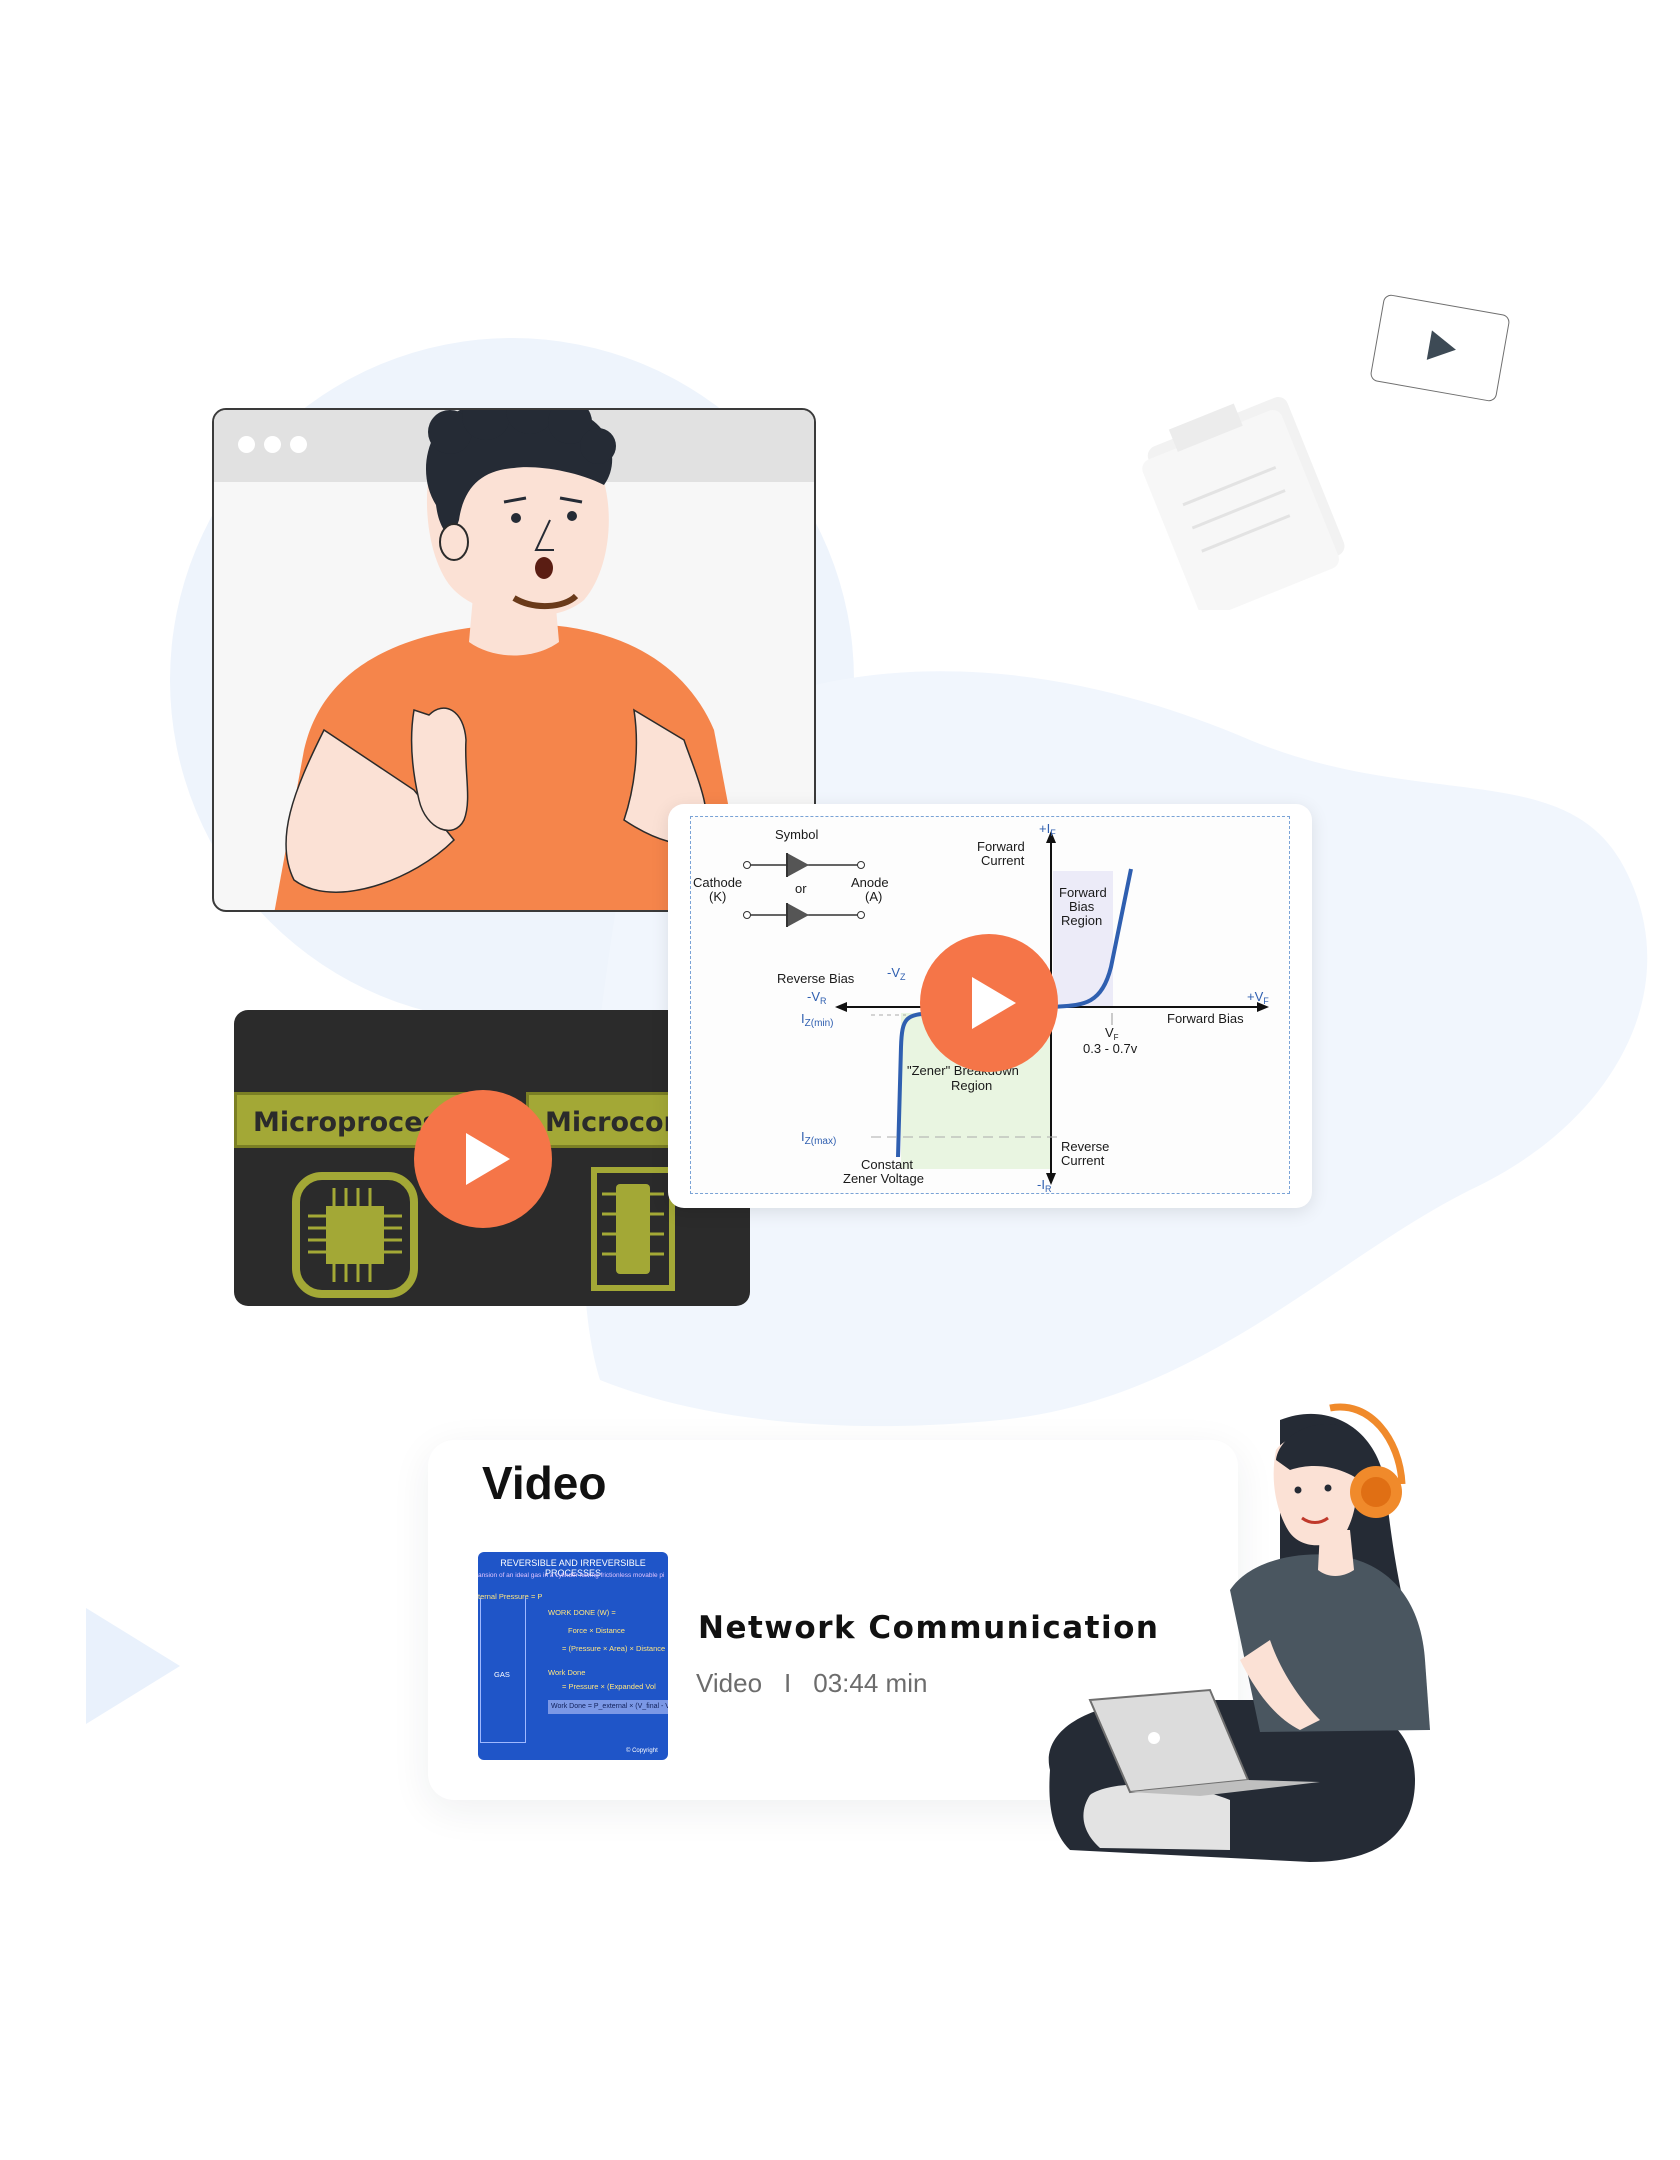  Describe the element at coordinates (811, 1683) in the screenshot. I see `video-meta: Video I 03:44 min` at that location.